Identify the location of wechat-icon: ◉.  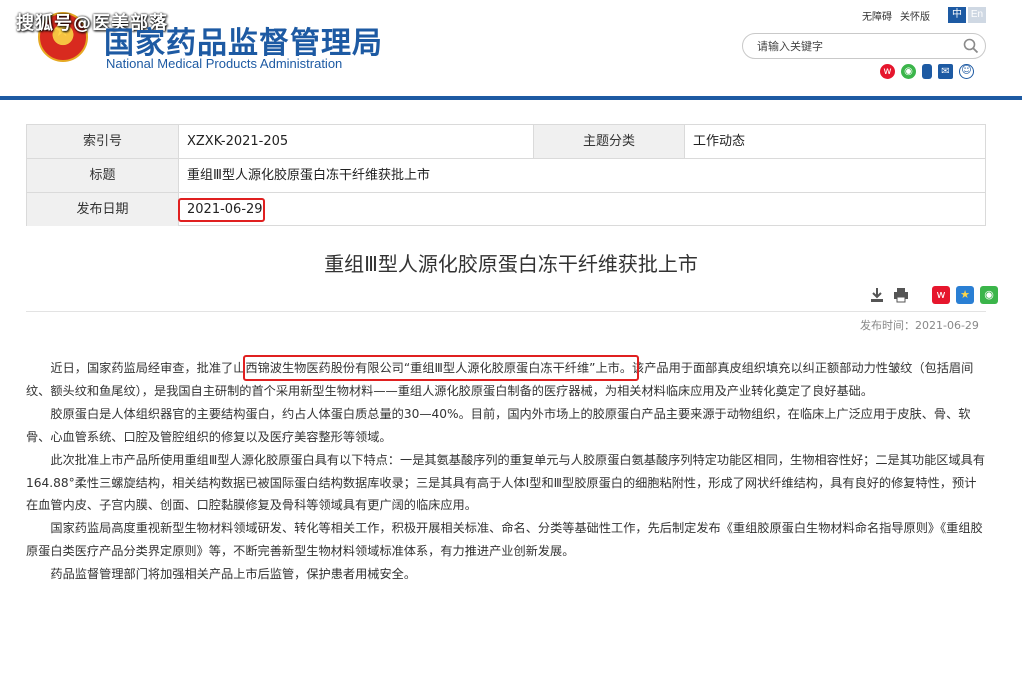
(908, 71).